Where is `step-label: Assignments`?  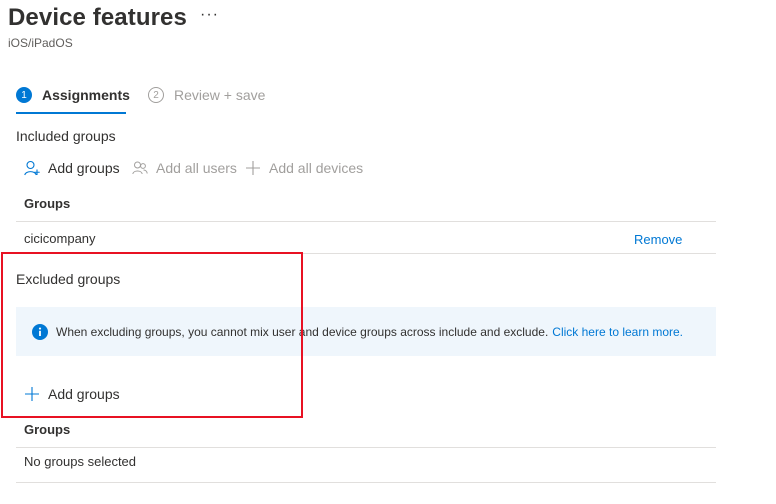
step-label: Assignments is located at coordinates (86, 95).